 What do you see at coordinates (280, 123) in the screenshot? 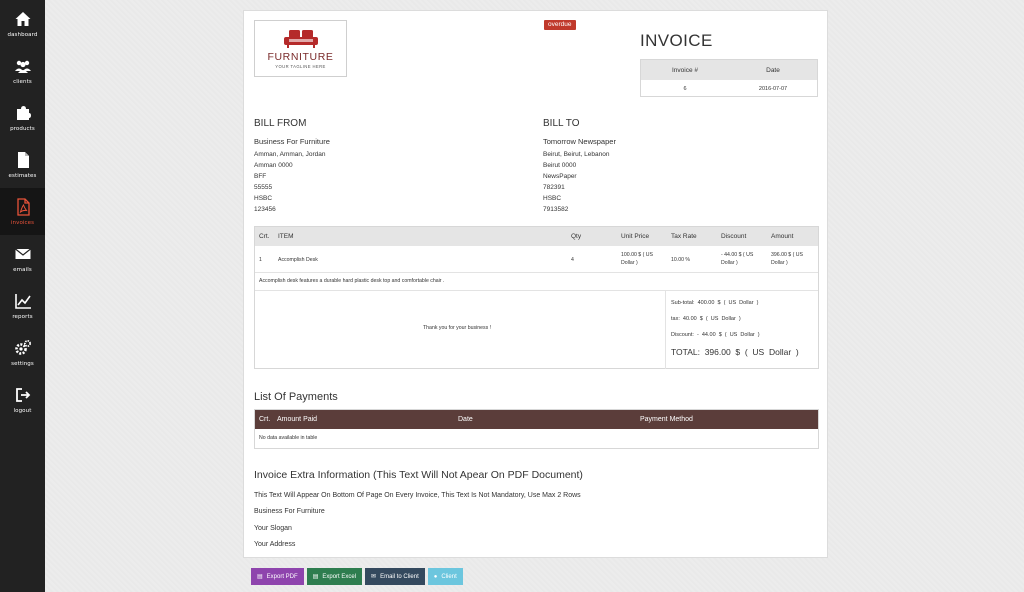
I see `bill-from-title: BILL FROM` at bounding box center [280, 123].